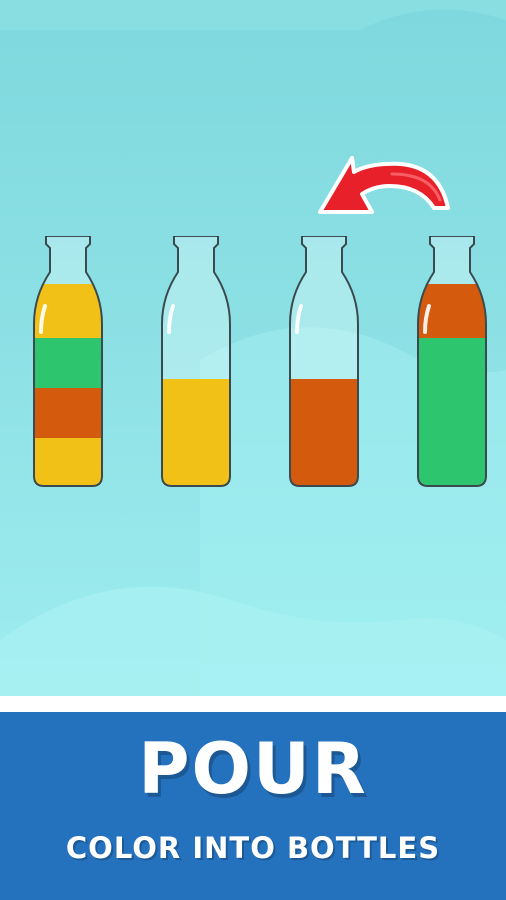 This screenshot has width=506, height=900. I want to click on banner-subtitle: COLOR INTO BOTTLES, so click(253, 848).